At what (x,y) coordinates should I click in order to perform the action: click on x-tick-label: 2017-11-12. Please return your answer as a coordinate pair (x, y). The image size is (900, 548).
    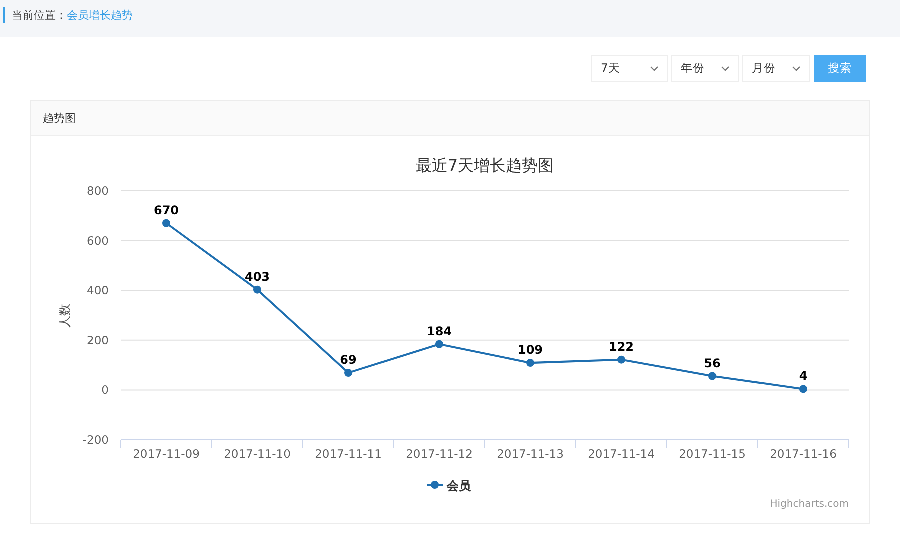
    Looking at the image, I should click on (439, 454).